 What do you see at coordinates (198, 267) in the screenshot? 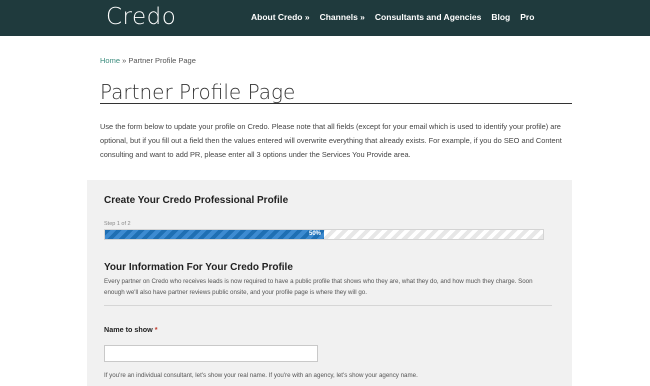
I see `section-title: Your Information For Your Credo Profile` at bounding box center [198, 267].